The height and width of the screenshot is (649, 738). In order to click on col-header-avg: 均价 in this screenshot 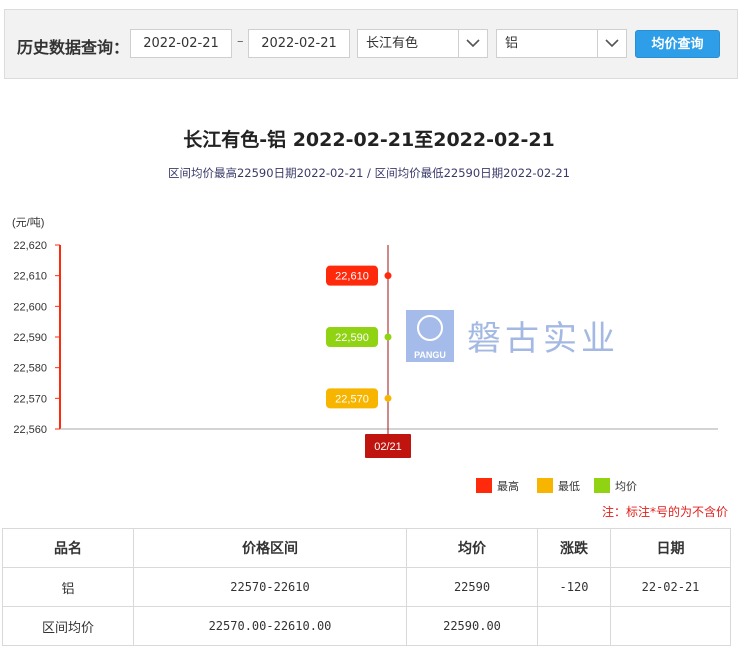, I will do `click(472, 548)`.